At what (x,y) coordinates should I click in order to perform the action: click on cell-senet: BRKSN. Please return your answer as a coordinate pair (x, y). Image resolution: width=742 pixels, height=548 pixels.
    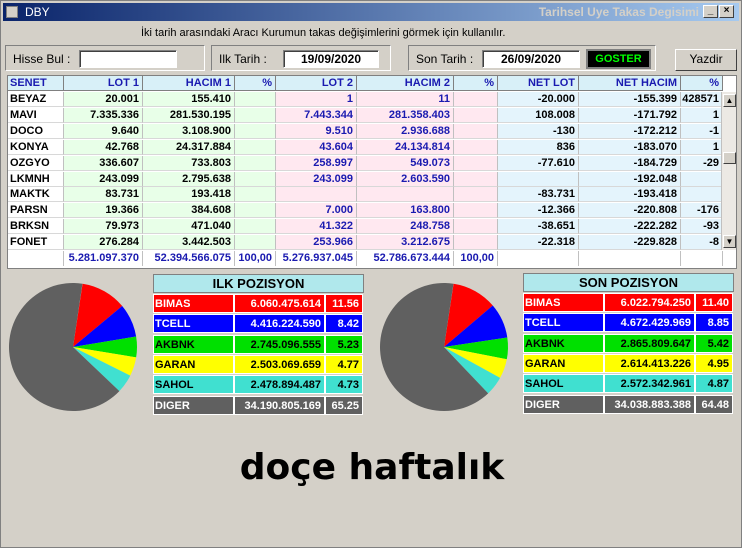
    Looking at the image, I should click on (36, 227).